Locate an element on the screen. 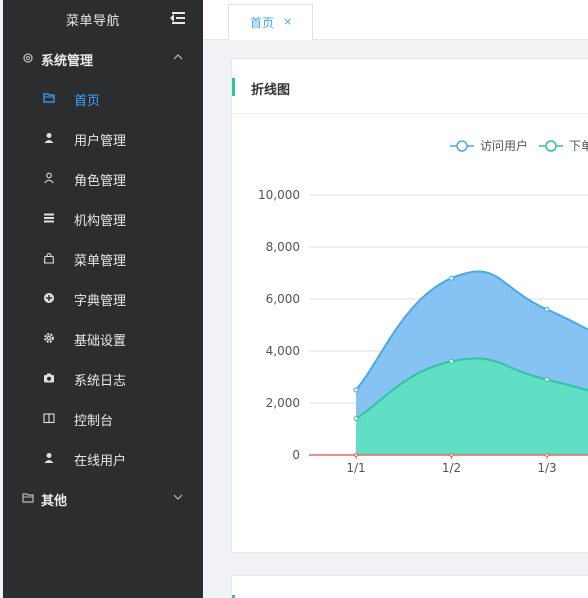  settings-icon is located at coordinates (28, 58).